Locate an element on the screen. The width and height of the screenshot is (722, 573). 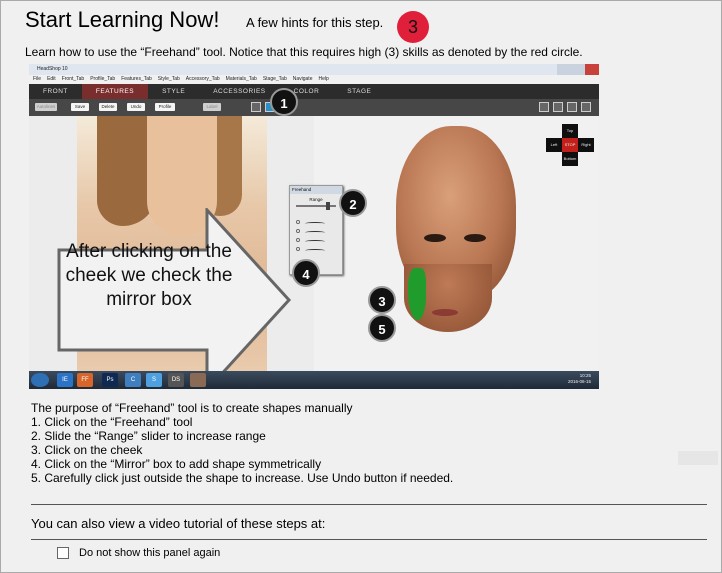
tab-style: STYLE is located at coordinates (174, 91).